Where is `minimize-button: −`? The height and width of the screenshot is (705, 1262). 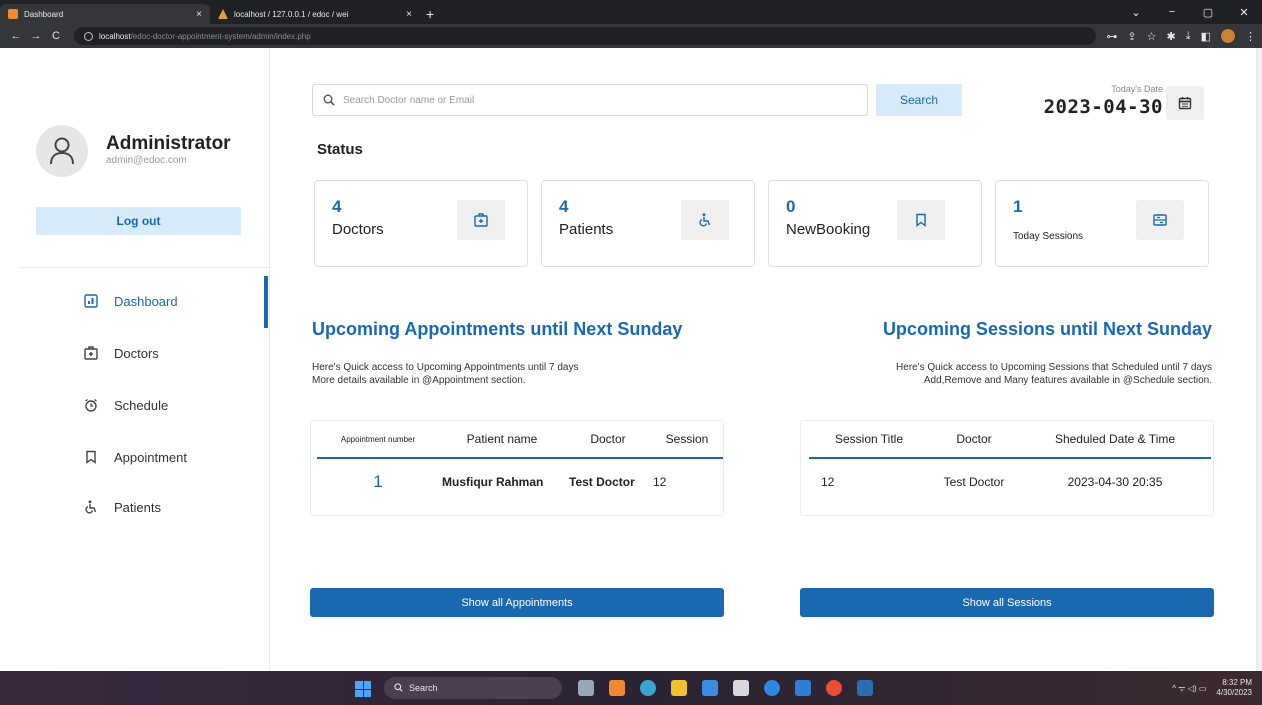
minimize-button: − is located at coordinates (1172, 12).